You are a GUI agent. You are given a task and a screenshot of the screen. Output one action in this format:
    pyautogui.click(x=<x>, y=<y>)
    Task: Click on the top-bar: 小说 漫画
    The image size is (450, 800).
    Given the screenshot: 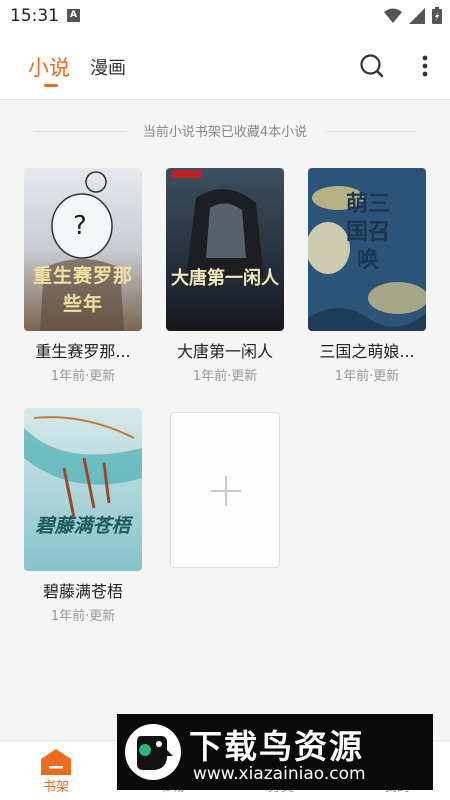 What is the action you would take?
    pyautogui.click(x=225, y=66)
    